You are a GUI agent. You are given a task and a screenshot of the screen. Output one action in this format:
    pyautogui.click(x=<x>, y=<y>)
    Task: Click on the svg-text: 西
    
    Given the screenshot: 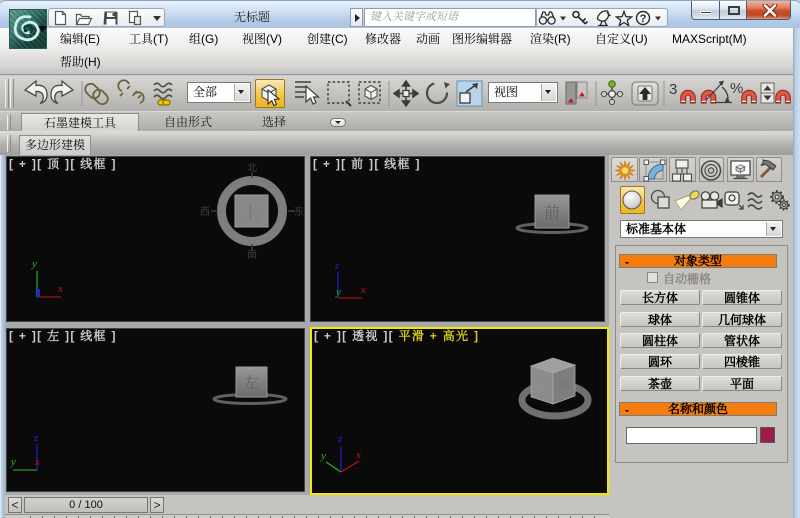 What is the action you would take?
    pyautogui.click(x=205, y=210)
    